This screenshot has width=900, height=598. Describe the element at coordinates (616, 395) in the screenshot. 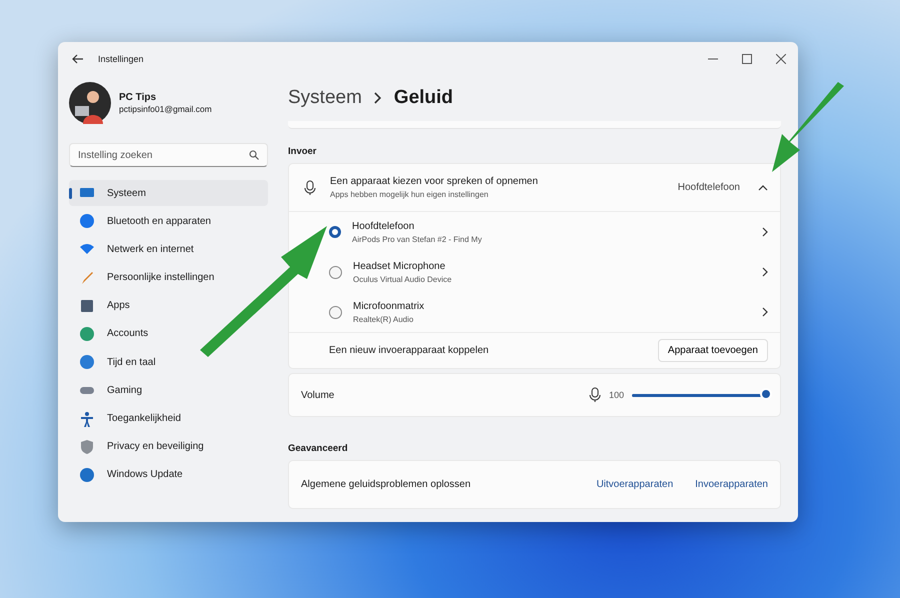

I see `volume-reading: 100` at that location.